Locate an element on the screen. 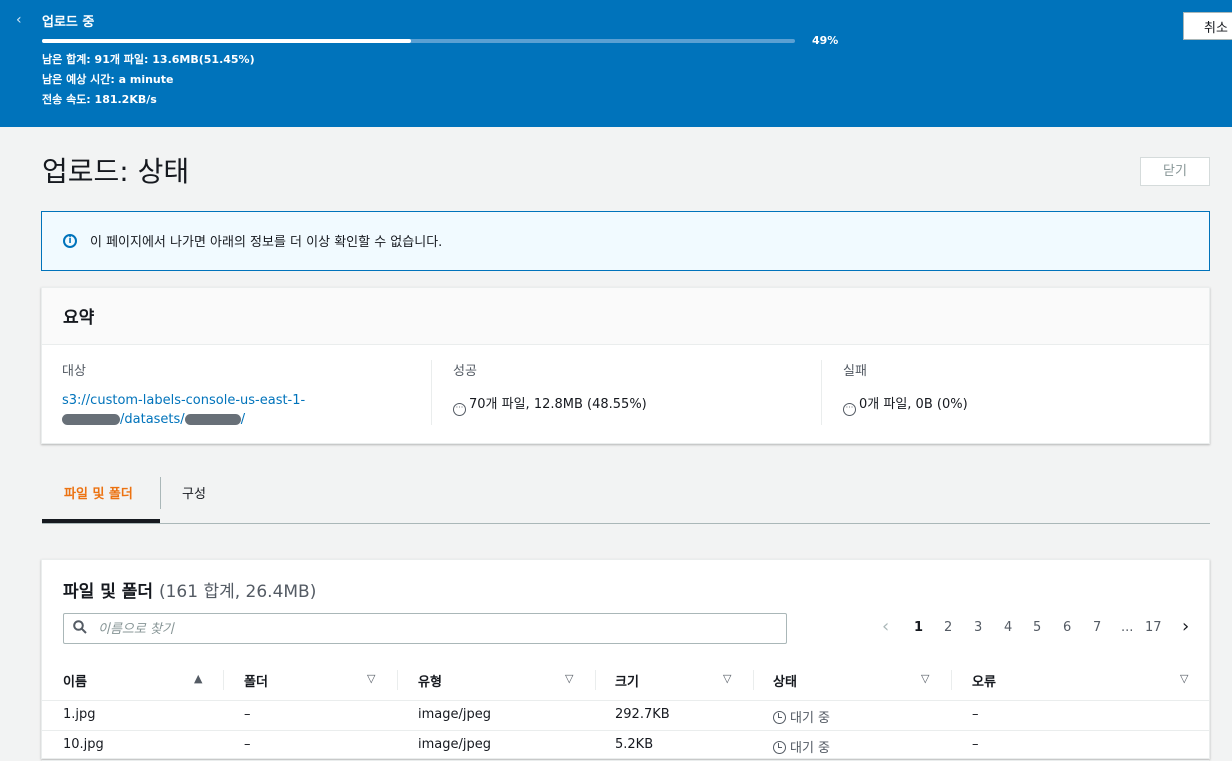 This screenshot has height=761, width=1232. destination-label: 대상 is located at coordinates (74, 371).